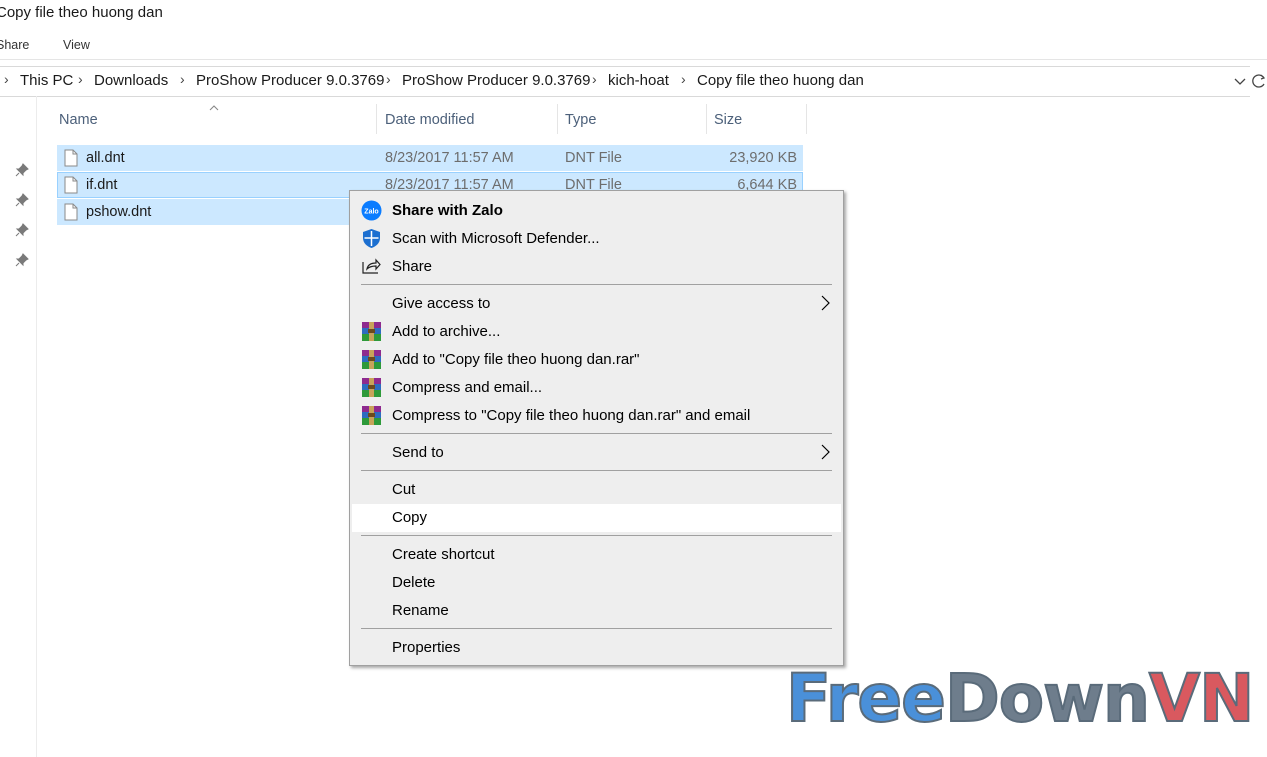 The image size is (1267, 757). Describe the element at coordinates (496, 80) in the screenshot. I see `breadcrumb-proshow-2: ProShow Producer 9.0.3769` at that location.